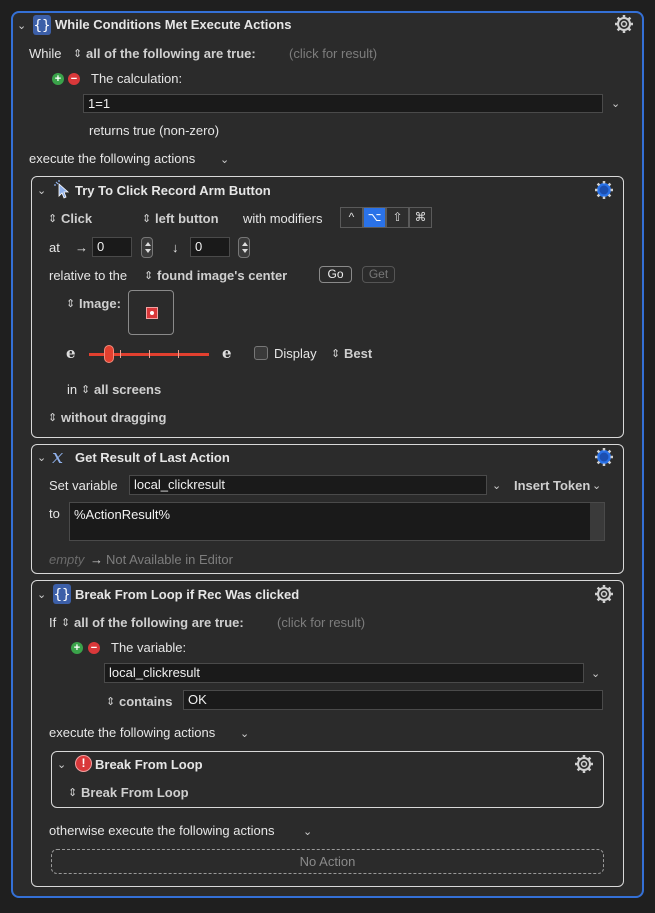  I want to click on down-arrow-icon: ↓, so click(175, 247).